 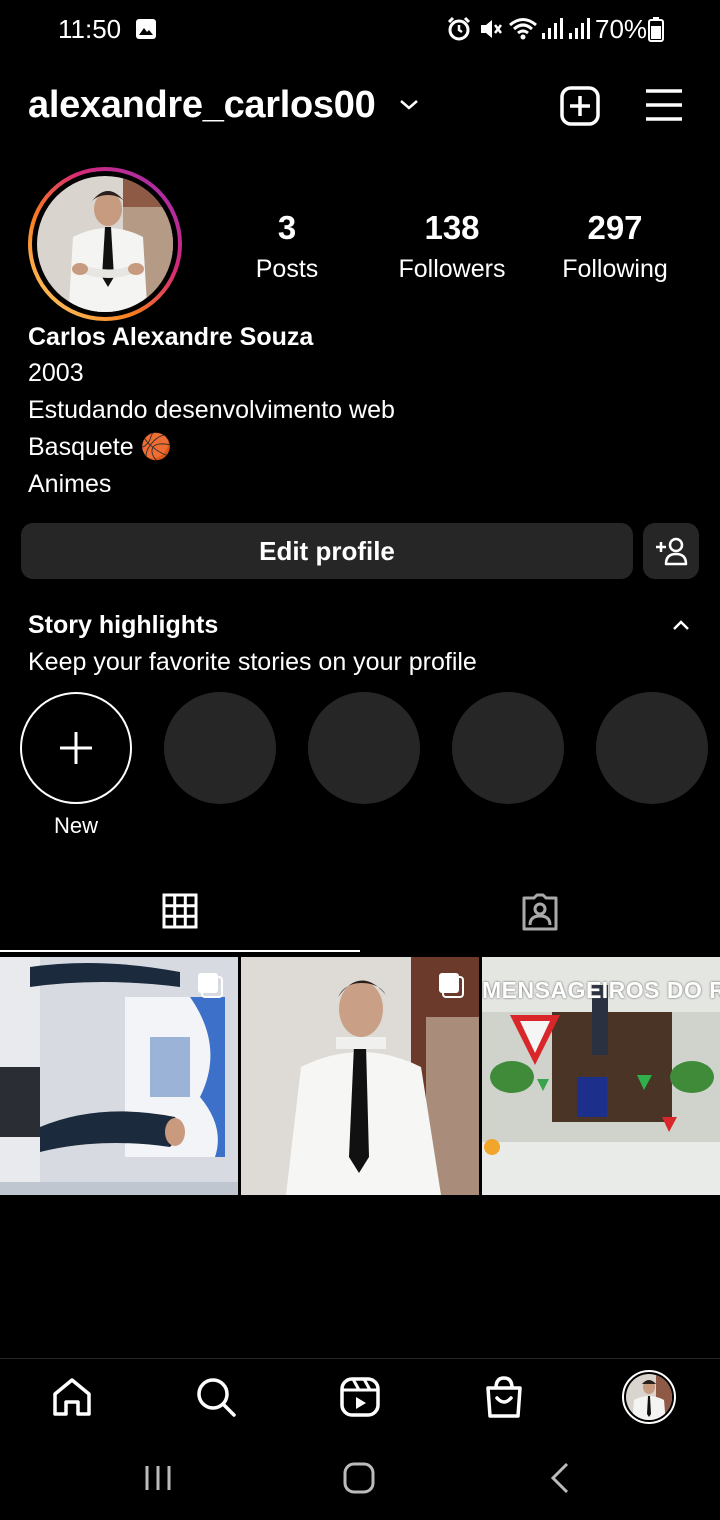 I want to click on chevron-up-icon, so click(x=681, y=625).